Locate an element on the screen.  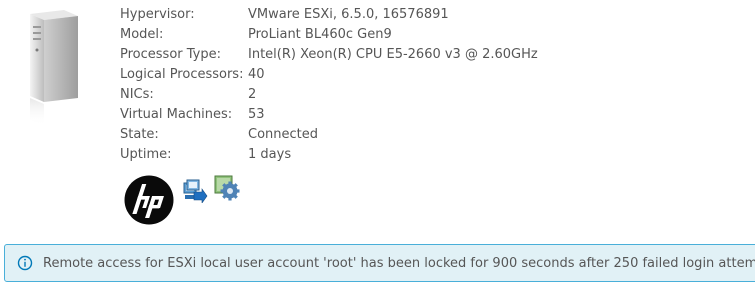
property-row-nics: NICs: 2 is located at coordinates (329, 94).